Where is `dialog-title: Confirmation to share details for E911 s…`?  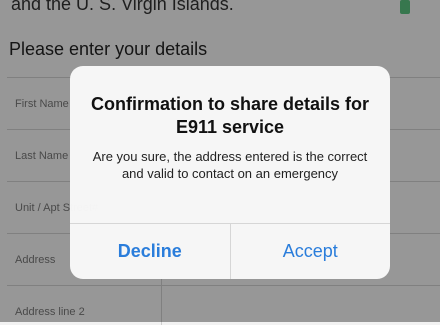
dialog-title: Confirmation to share details for E911 s… is located at coordinates (230, 115).